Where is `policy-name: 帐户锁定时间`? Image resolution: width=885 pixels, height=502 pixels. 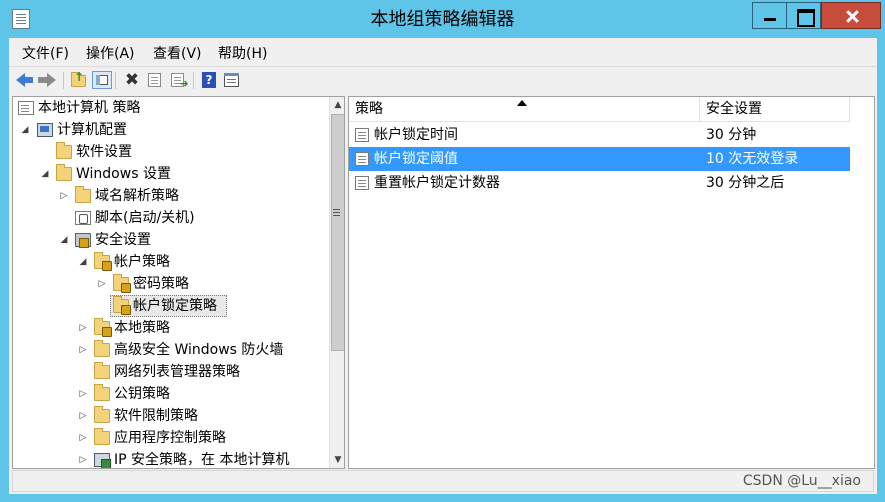
policy-name: 帐户锁定时间 is located at coordinates (416, 135).